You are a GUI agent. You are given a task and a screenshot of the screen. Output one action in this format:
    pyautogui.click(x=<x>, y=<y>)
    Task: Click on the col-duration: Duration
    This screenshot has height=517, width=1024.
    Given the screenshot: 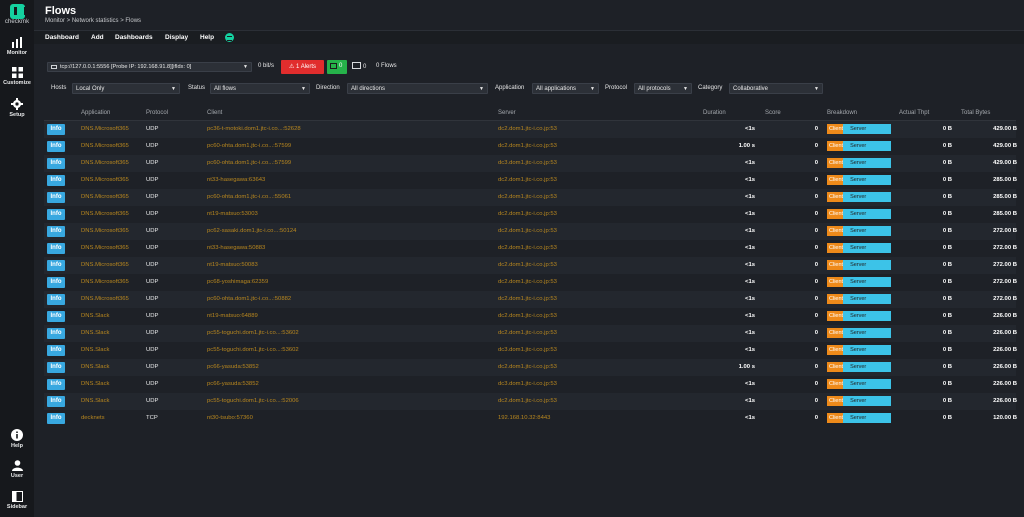 What is the action you would take?
    pyautogui.click(x=714, y=113)
    